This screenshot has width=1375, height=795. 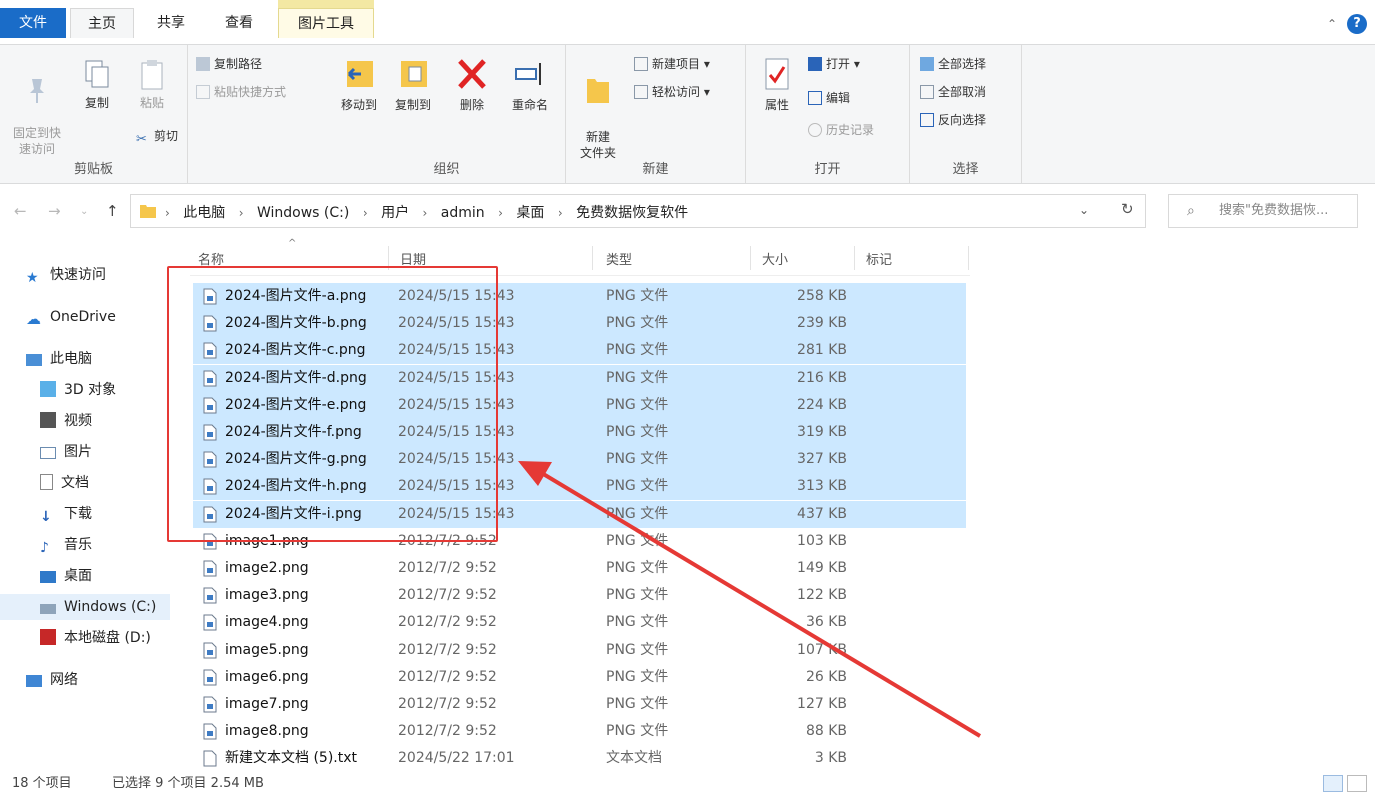 I want to click on breadcrumb-admin: admin, so click(x=463, y=213).